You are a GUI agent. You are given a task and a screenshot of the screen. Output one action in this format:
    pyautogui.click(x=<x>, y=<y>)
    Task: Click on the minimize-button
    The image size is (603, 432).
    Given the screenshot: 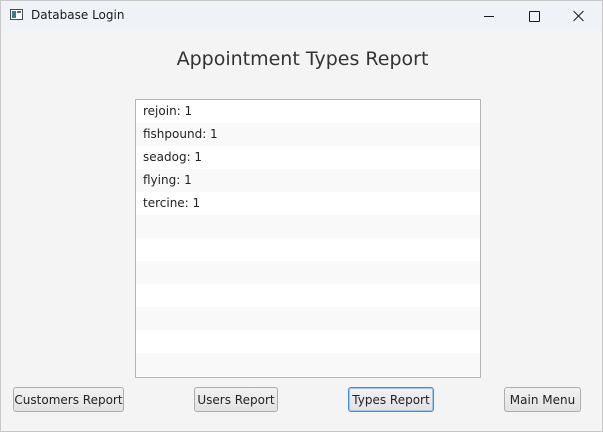 What is the action you would take?
    pyautogui.click(x=489, y=16)
    